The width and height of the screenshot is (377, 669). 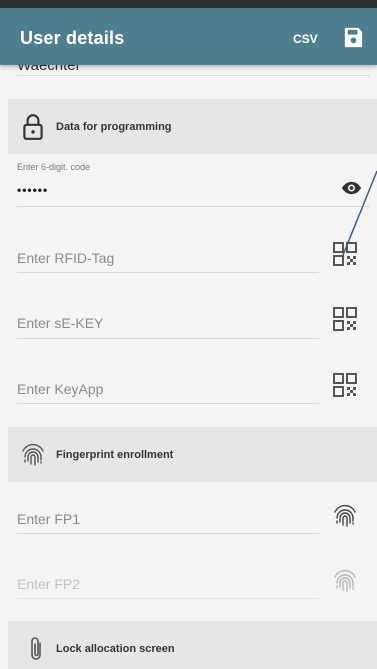 What do you see at coordinates (72, 38) in the screenshot?
I see `page-title: User details` at bounding box center [72, 38].